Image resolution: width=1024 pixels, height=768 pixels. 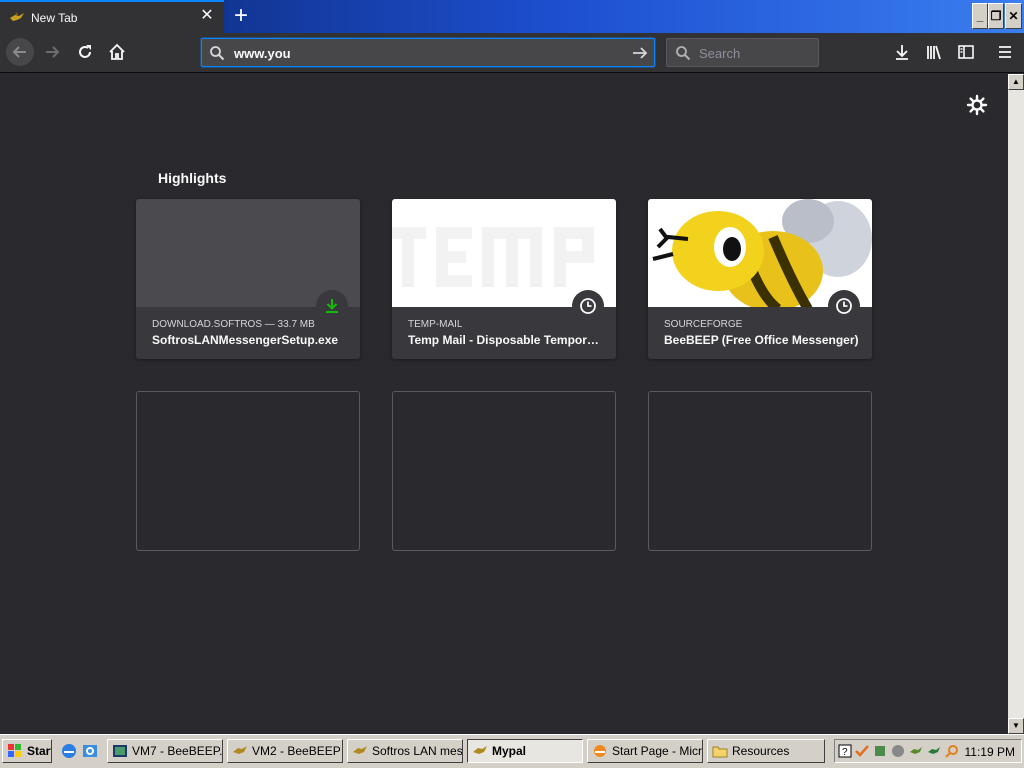 What do you see at coordinates (192, 178) in the screenshot?
I see `highlights-heading: Highlights` at bounding box center [192, 178].